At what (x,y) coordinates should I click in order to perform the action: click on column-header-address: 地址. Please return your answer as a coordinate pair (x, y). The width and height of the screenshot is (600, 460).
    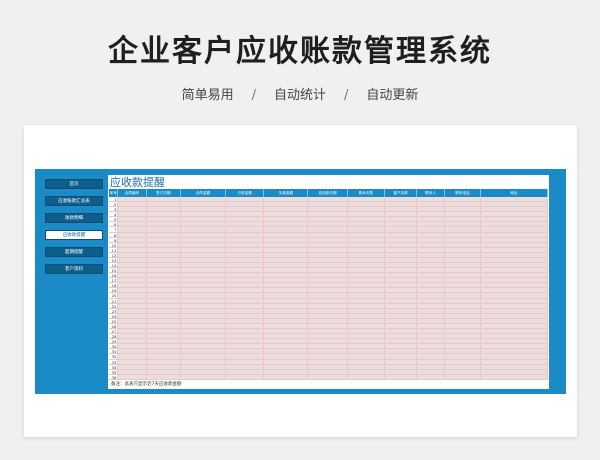
    Looking at the image, I should click on (515, 193).